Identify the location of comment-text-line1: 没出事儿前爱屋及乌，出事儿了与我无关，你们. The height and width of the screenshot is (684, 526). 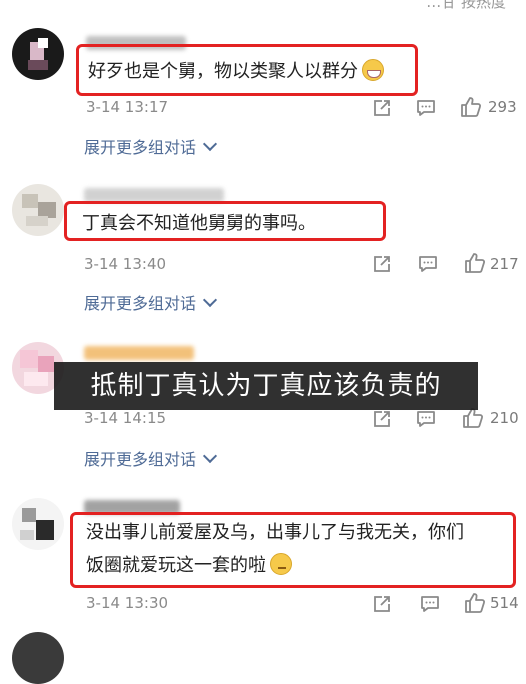
(275, 532).